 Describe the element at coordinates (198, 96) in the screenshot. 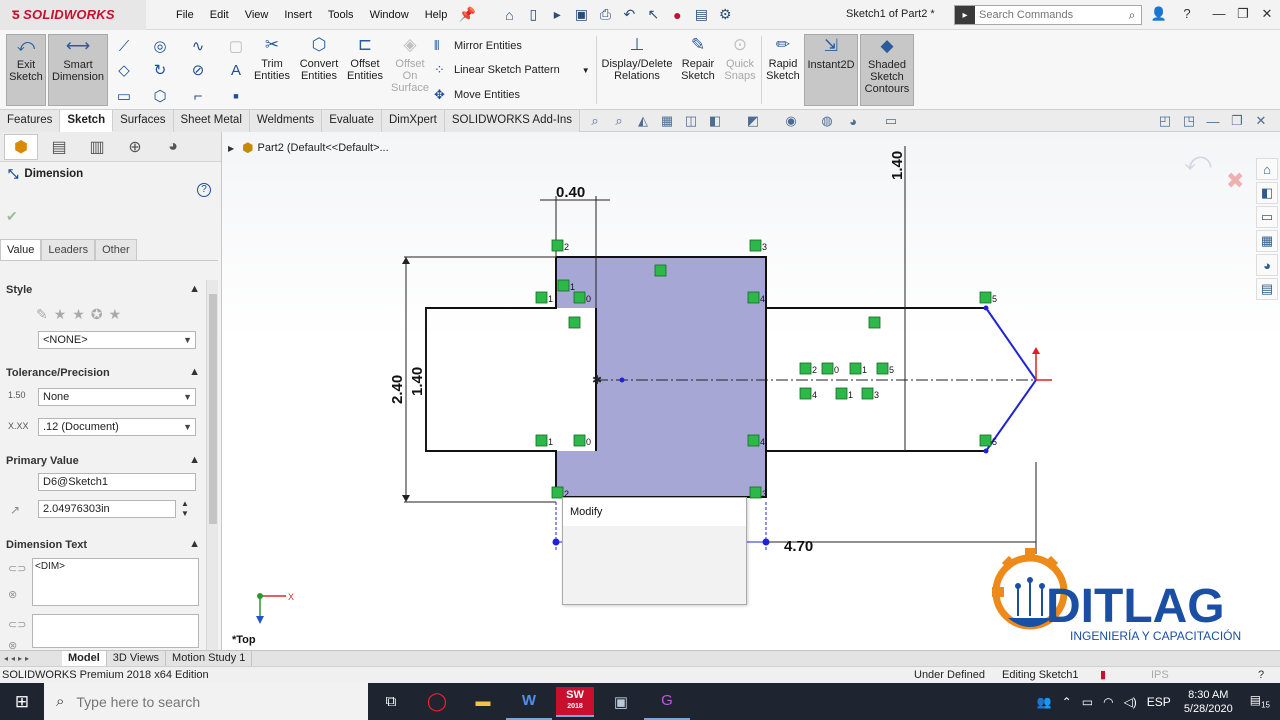

I see `sketch-fillet-icon: ⌐` at that location.